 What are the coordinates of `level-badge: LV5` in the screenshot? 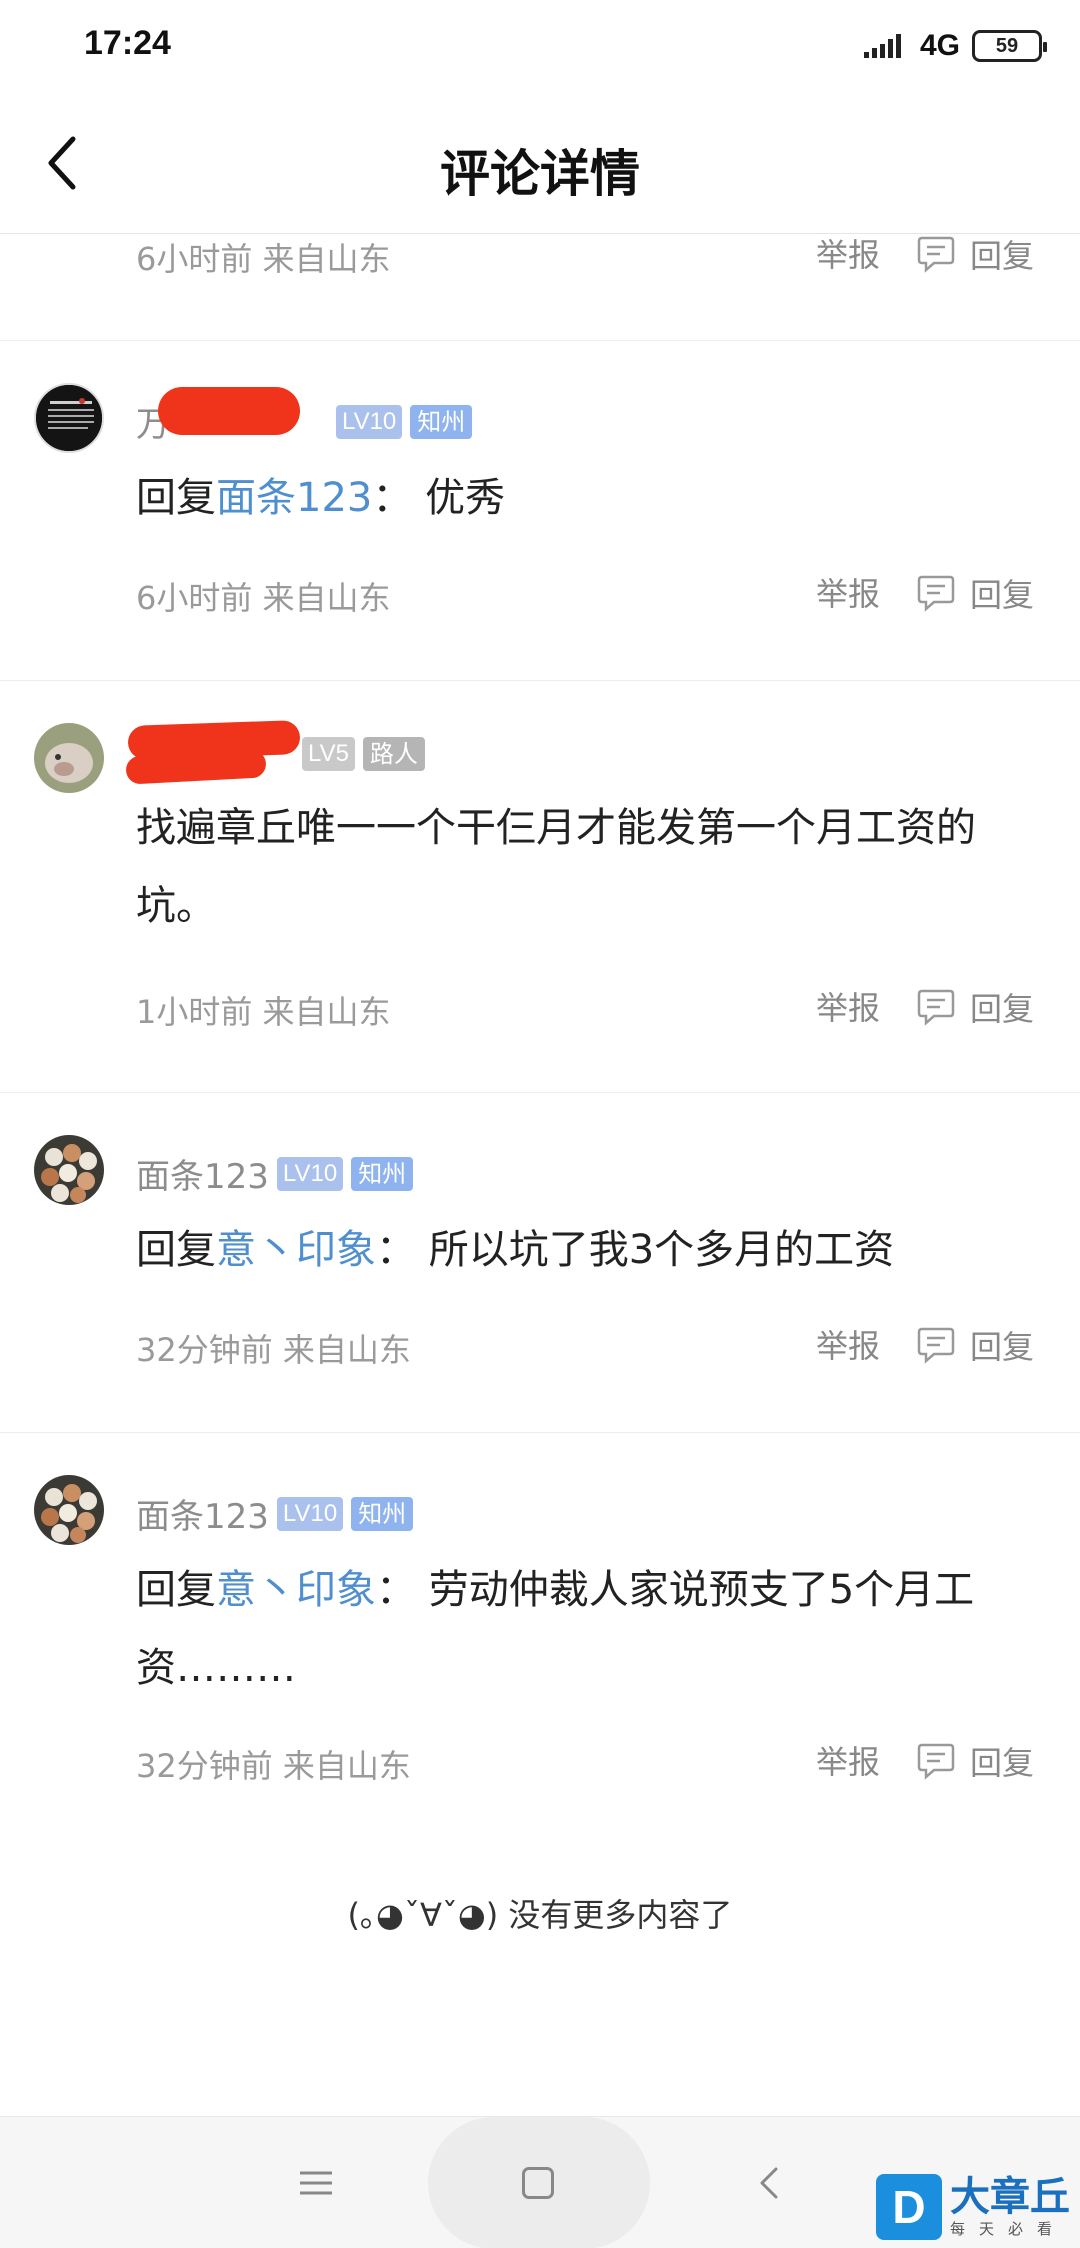 It's located at (328, 754).